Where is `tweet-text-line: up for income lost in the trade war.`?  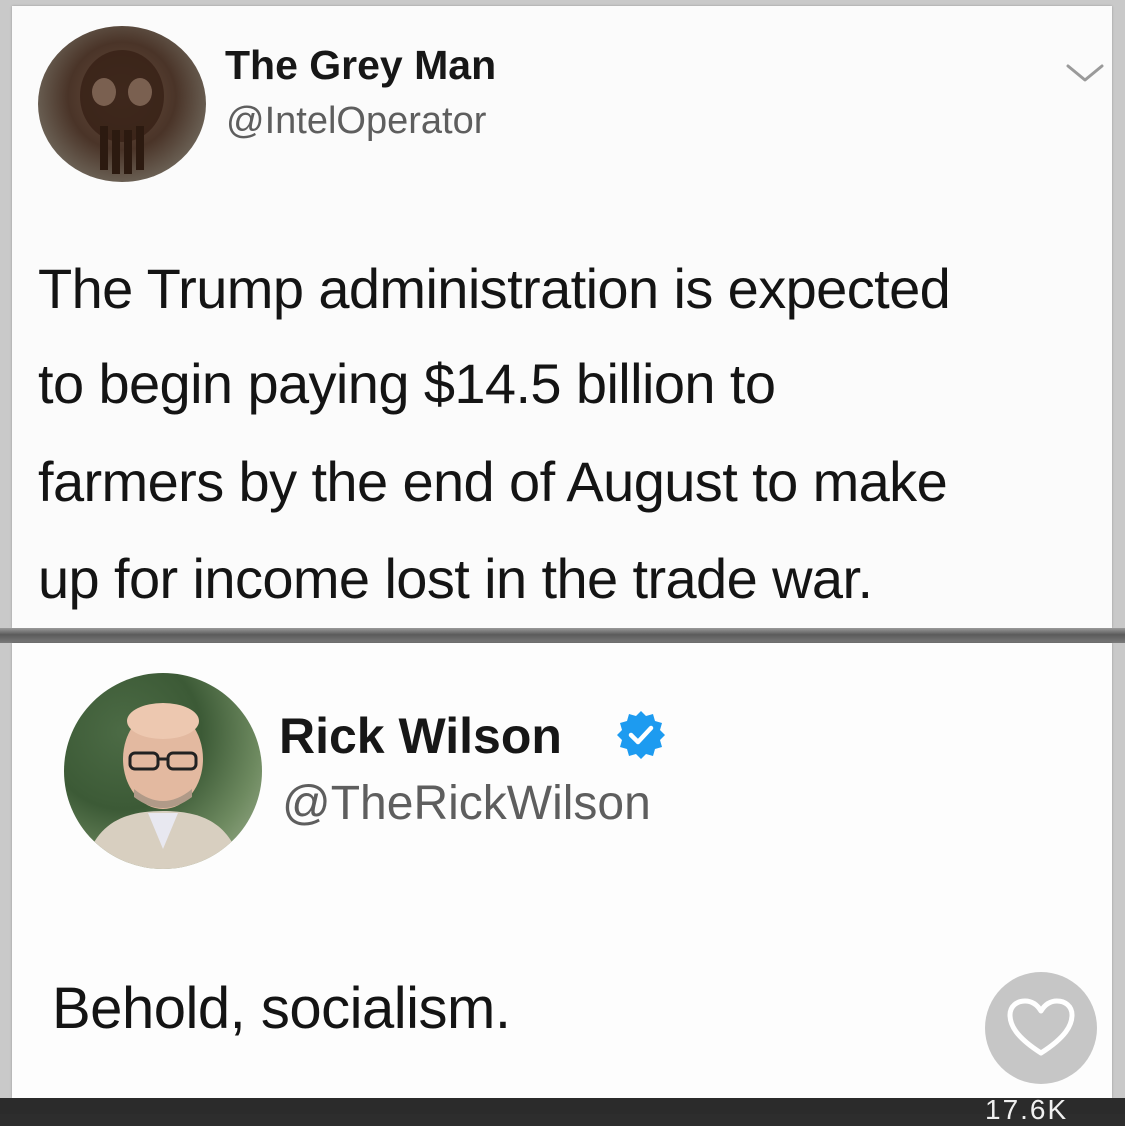 tweet-text-line: up for income lost in the trade war. is located at coordinates (455, 578).